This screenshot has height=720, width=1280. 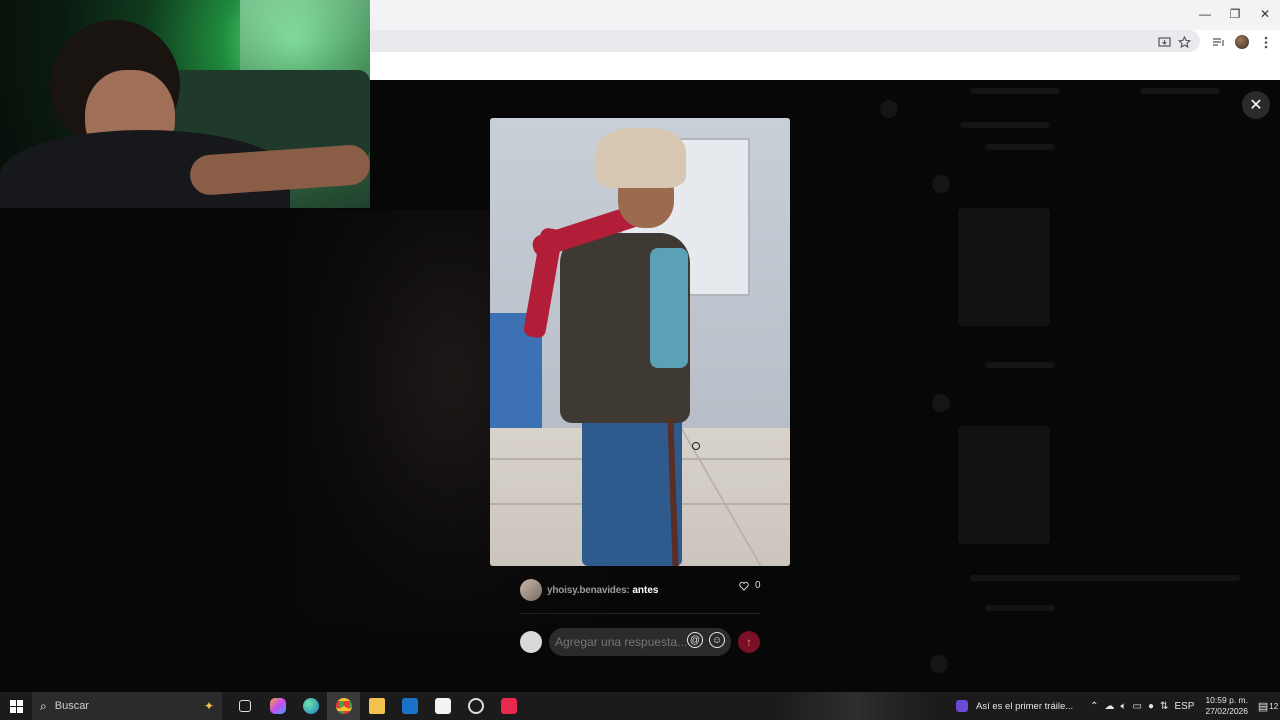 What do you see at coordinates (1263, 706) in the screenshot?
I see `notification-icon: ▤` at bounding box center [1263, 706].